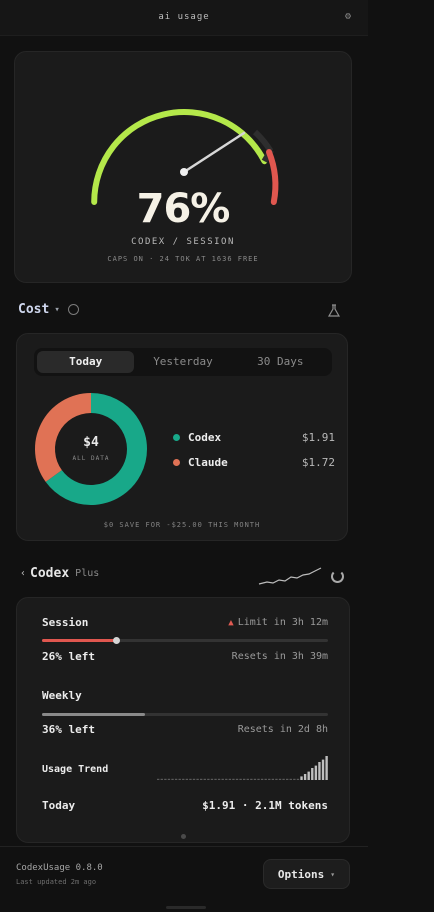  Describe the element at coordinates (185, 729) in the screenshot. I see `weekly-detail-row: 36% left Resets in 2d 8h` at that location.